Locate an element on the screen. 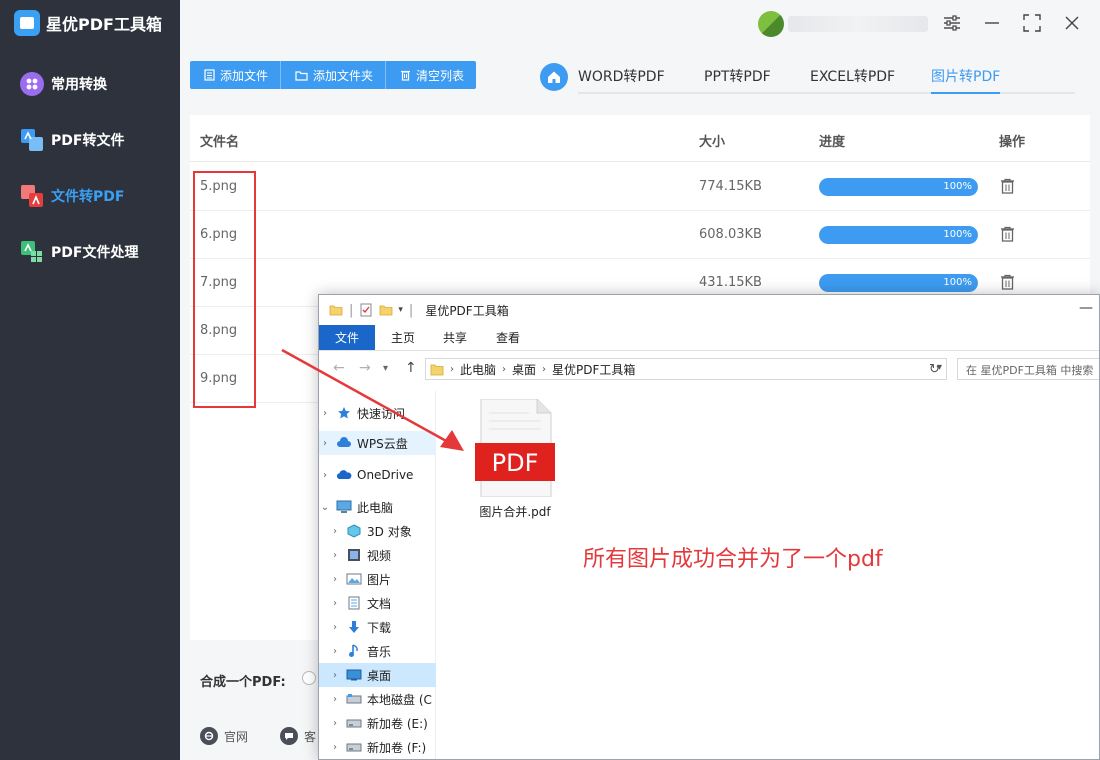  tab-image-to-pdf: 图片转PDF is located at coordinates (966, 80).